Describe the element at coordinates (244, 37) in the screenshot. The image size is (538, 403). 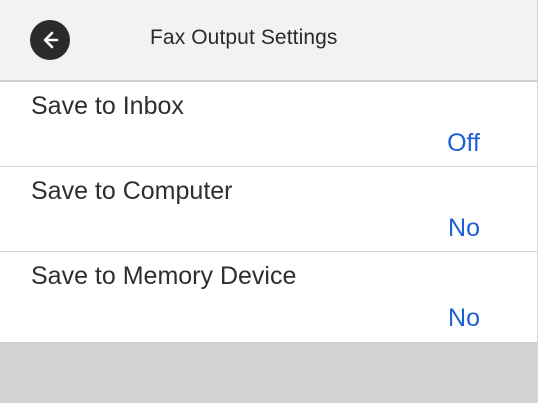
I see `page-title: Fax Output Settings` at that location.